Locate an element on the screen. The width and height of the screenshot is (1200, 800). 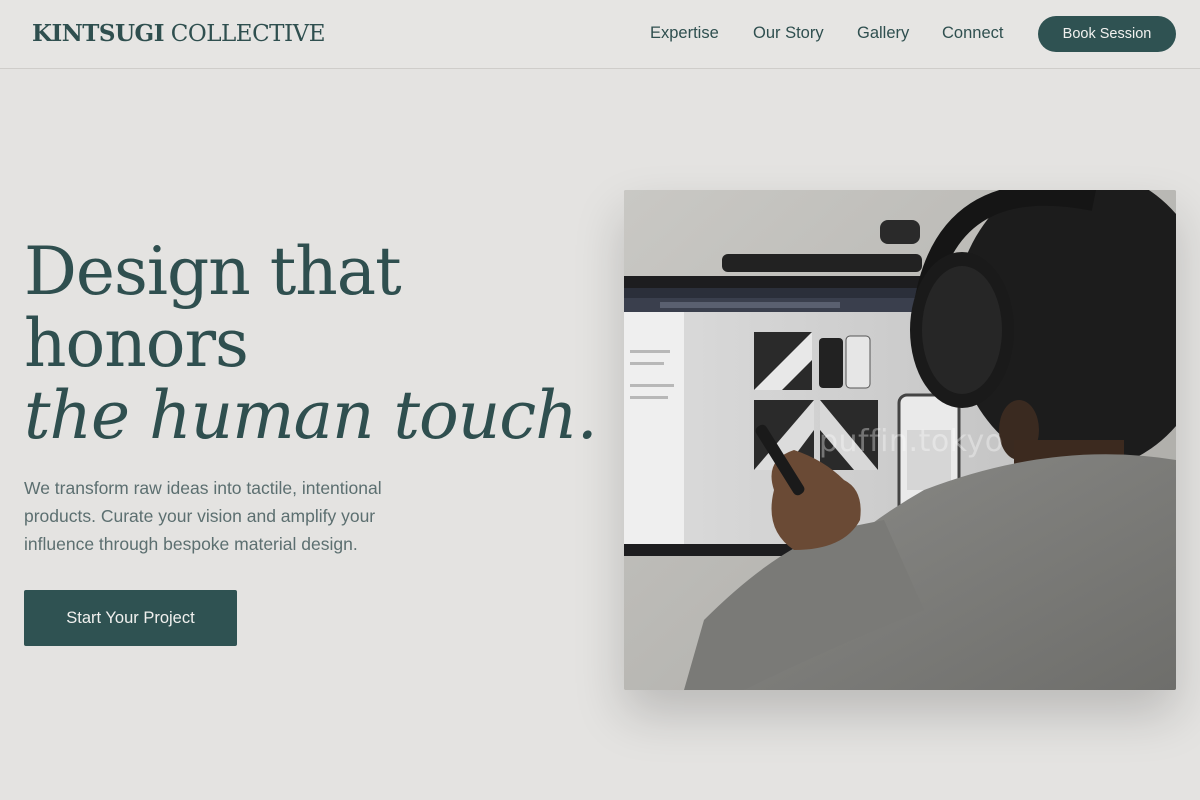
nav-expertise: Expertise is located at coordinates (684, 33).